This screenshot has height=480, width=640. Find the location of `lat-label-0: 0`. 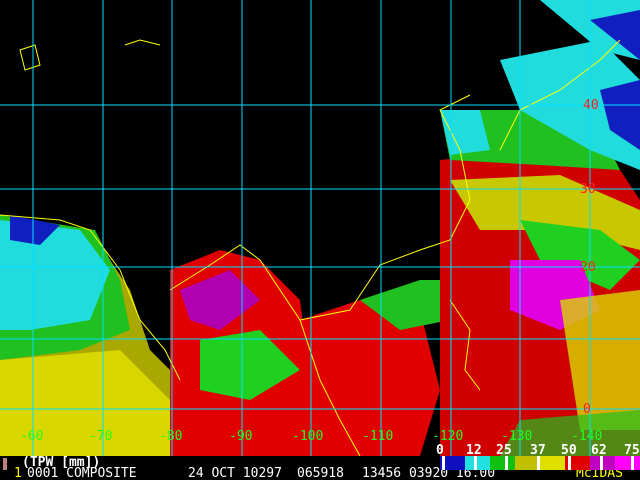

lat-label-0: 0 is located at coordinates (587, 409).